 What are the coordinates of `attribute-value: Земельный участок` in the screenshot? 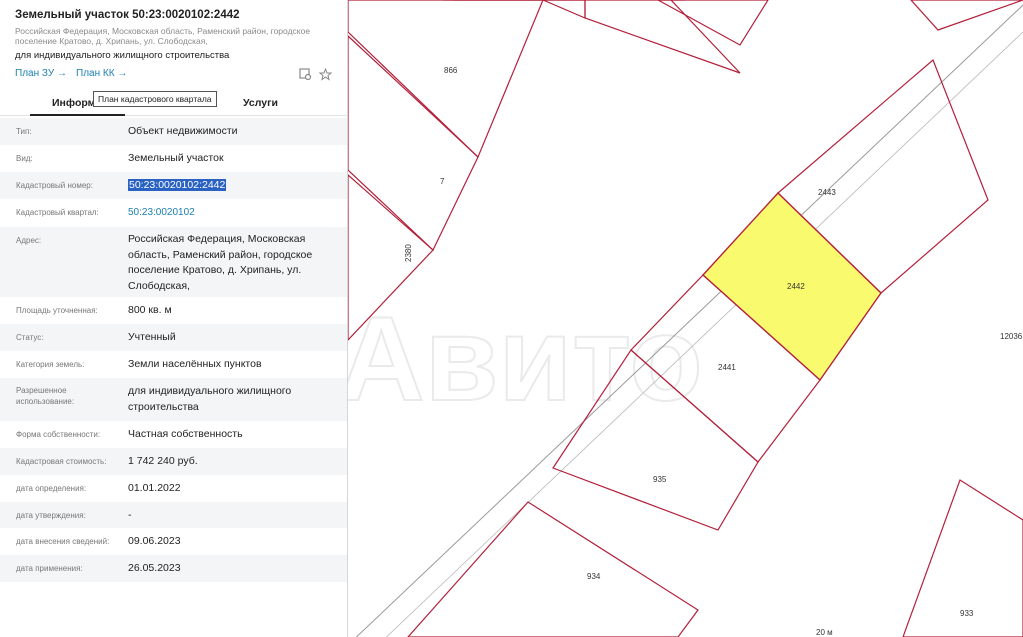 It's located at (176, 158).